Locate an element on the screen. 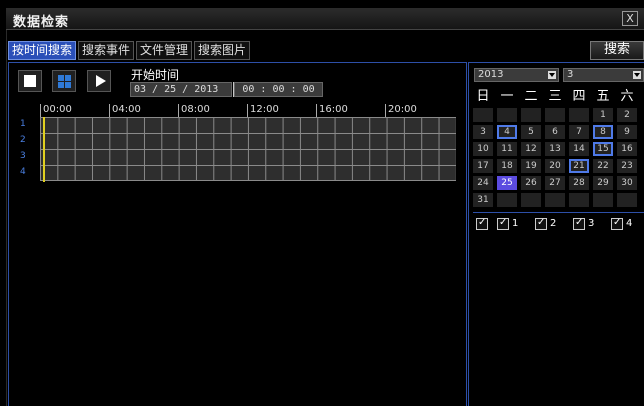 The image size is (644, 406). quad-split-icon is located at coordinates (64, 81).